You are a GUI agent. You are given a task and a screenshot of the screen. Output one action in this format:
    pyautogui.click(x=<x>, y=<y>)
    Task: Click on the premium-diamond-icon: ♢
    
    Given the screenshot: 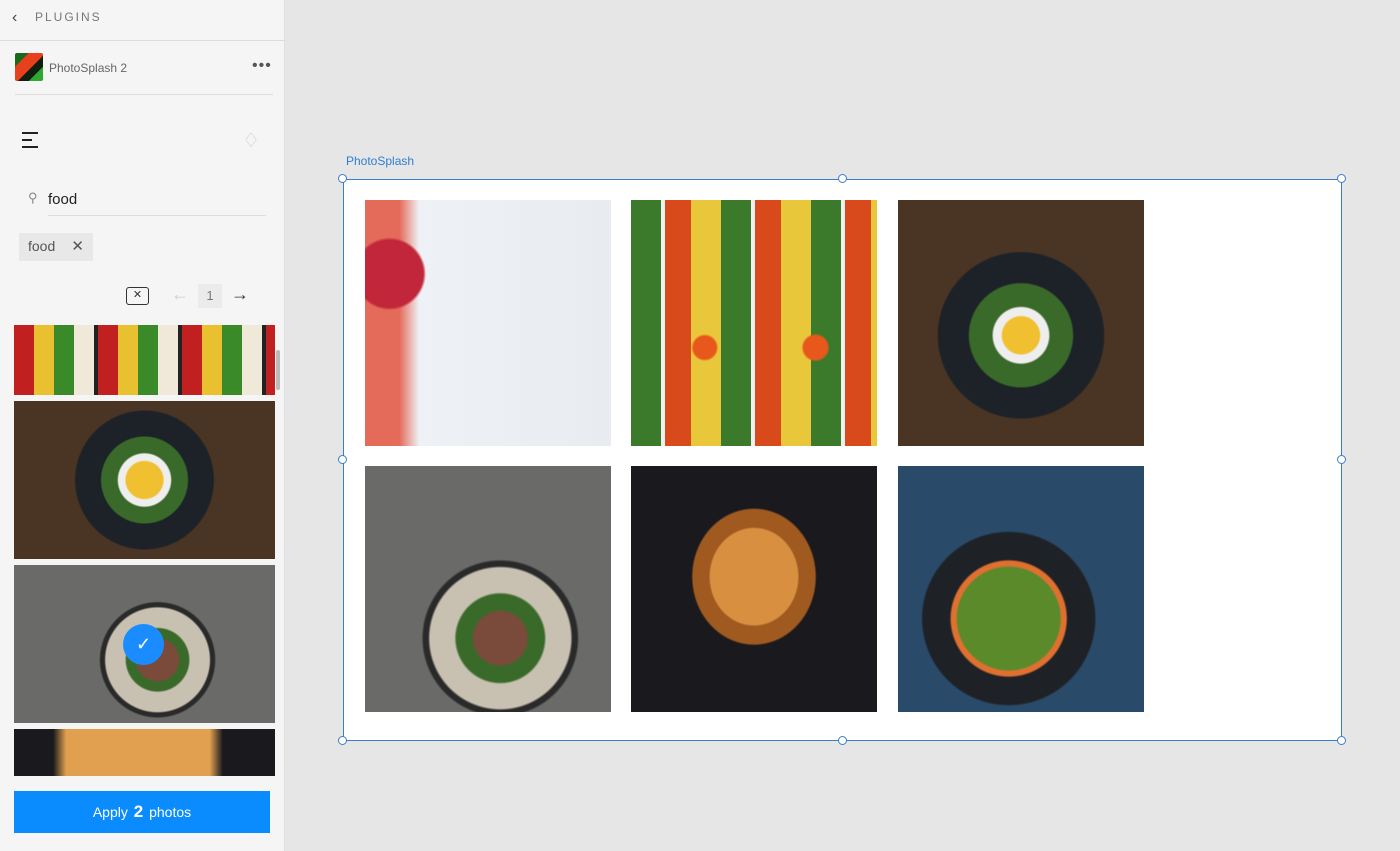 What is the action you would take?
    pyautogui.click(x=251, y=140)
    